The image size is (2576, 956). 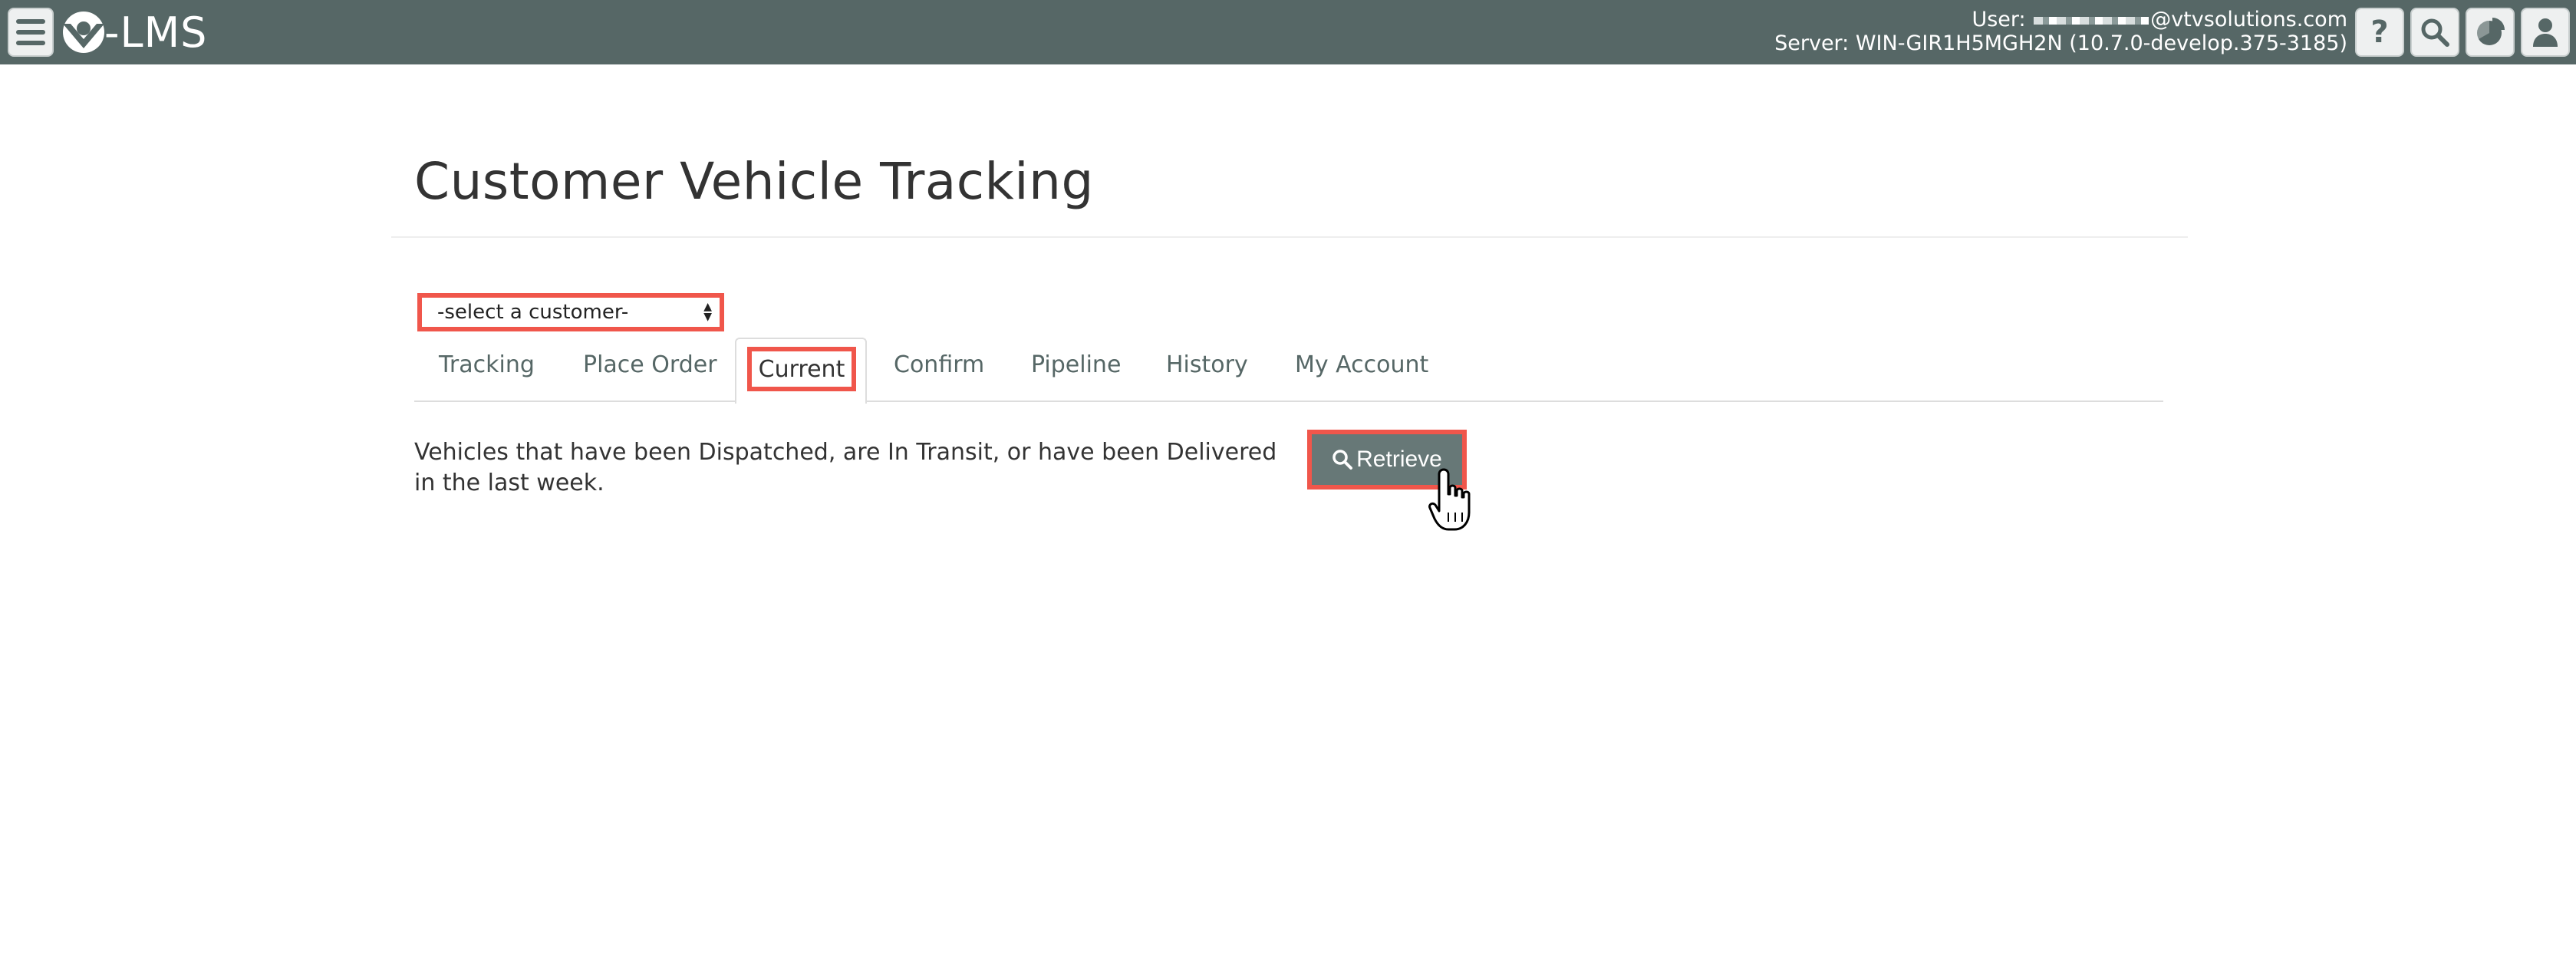 I want to click on logo-text: -LMS, so click(x=156, y=32).